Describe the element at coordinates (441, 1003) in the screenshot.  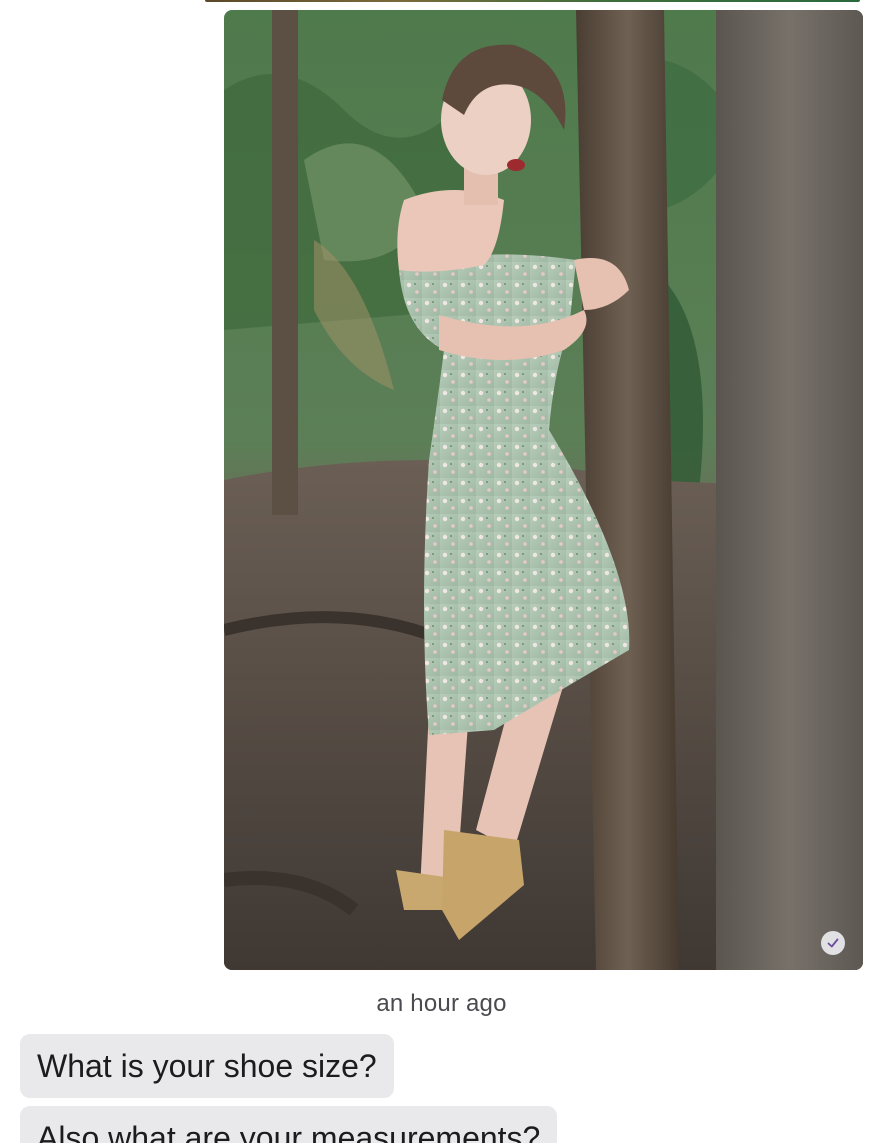
I see `message-timestamp: an hour ago` at that location.